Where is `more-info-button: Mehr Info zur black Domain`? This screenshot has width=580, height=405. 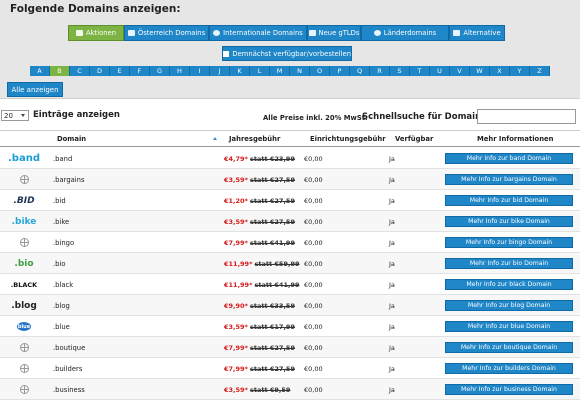
more-info-button: Mehr Info zur black Domain is located at coordinates (509, 284).